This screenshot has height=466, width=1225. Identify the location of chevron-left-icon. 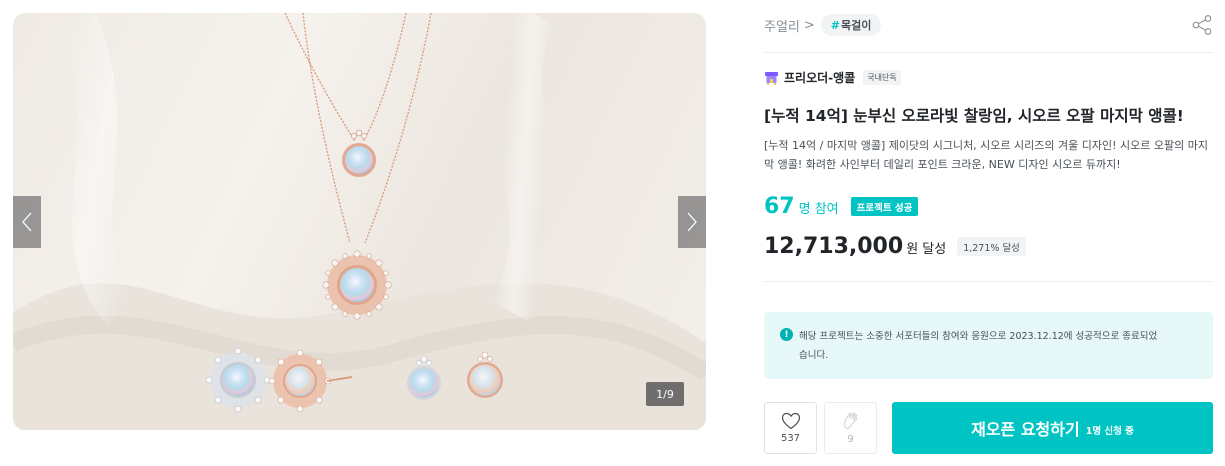
(27, 222).